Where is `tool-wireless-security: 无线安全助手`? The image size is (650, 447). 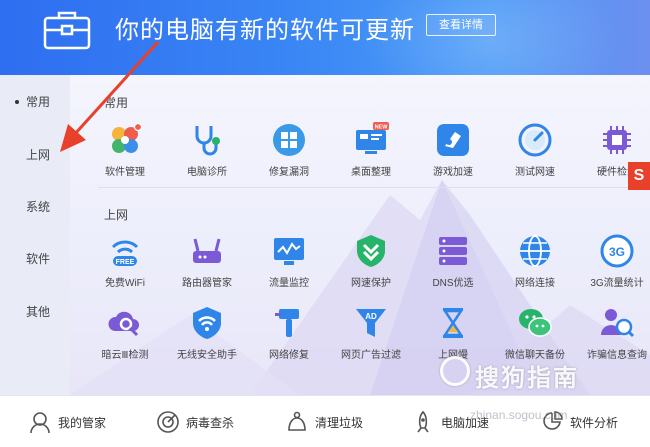 tool-wireless-security: 无线安全助手 is located at coordinates (207, 333).